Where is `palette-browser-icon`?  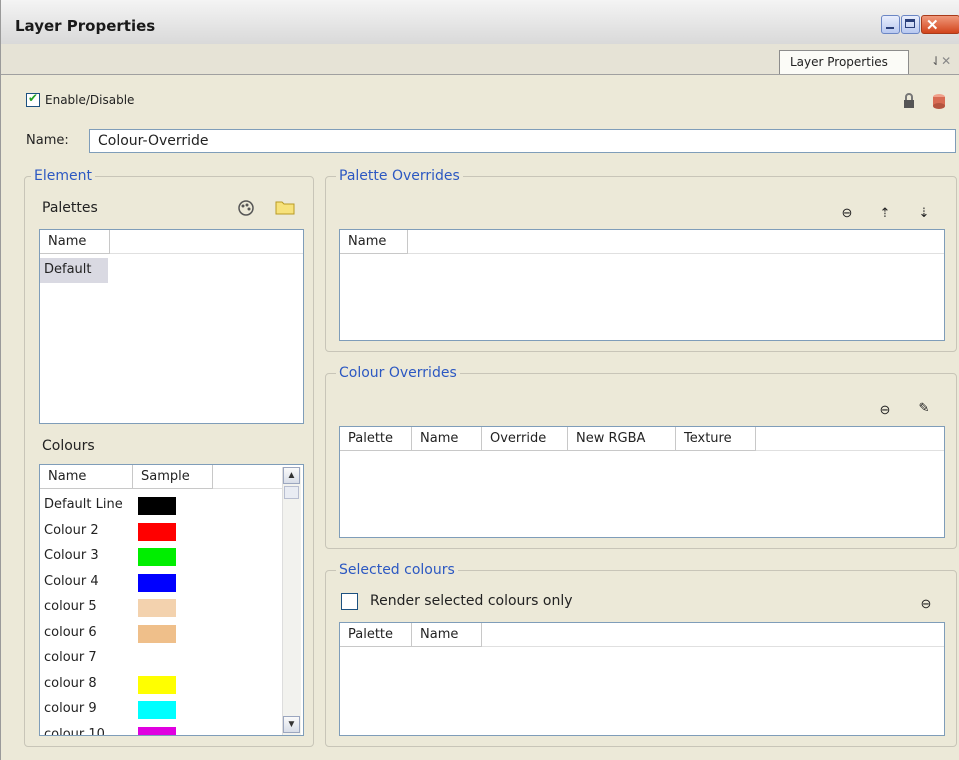
palette-browser-icon is located at coordinates (246, 208).